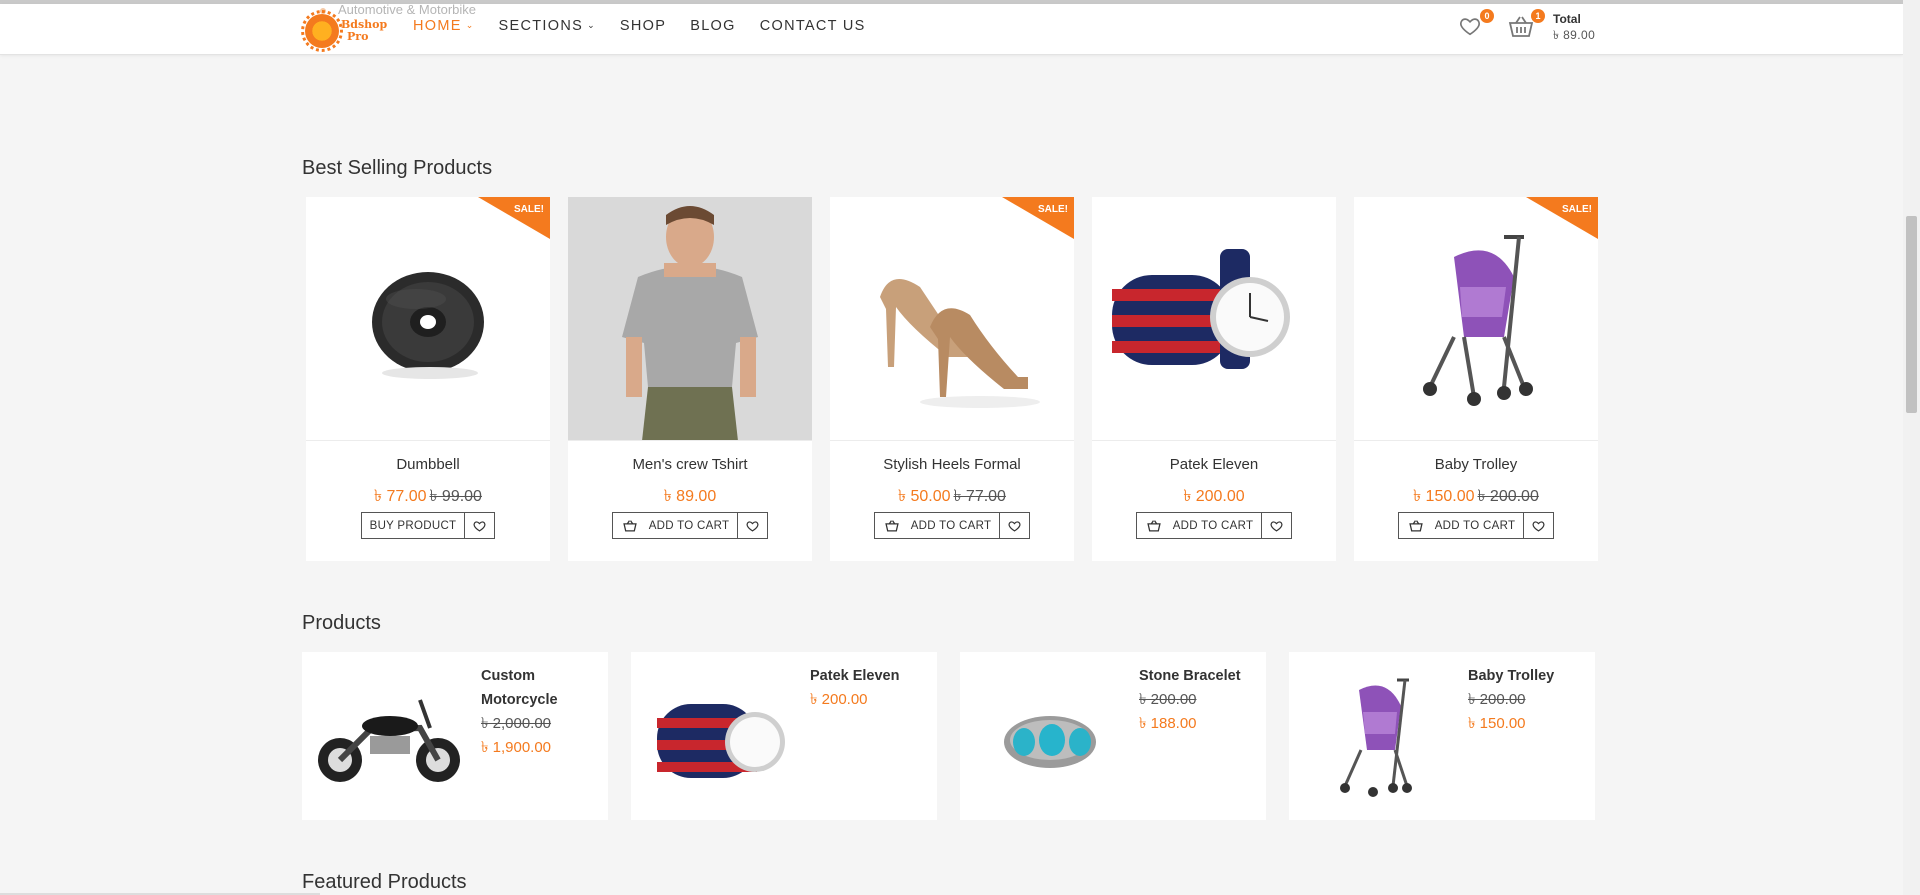  I want to click on product-info: Custom Motorcycle ৳ 2,000.00 ৳ 1,900.00, so click(541, 712).